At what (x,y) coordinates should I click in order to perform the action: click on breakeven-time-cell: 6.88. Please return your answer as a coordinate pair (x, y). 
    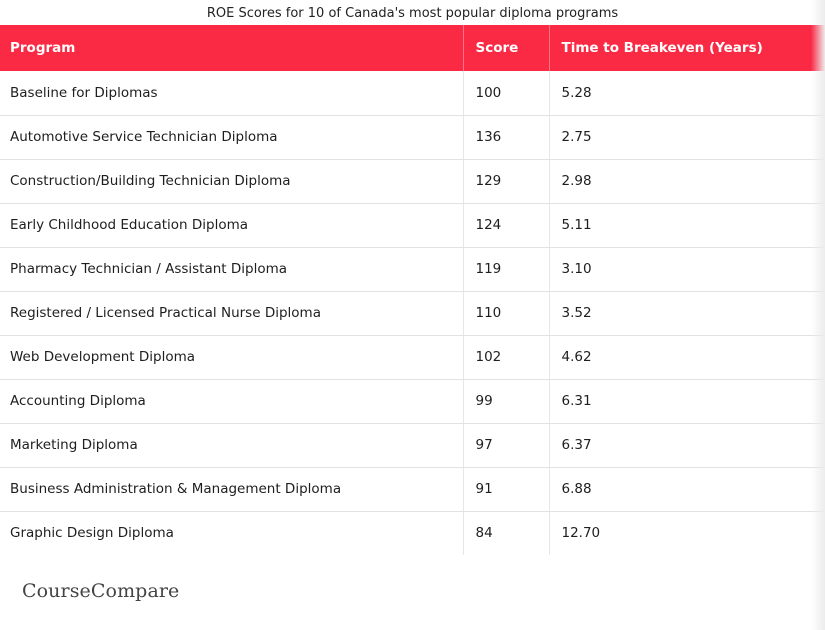
    Looking at the image, I should click on (687, 489).